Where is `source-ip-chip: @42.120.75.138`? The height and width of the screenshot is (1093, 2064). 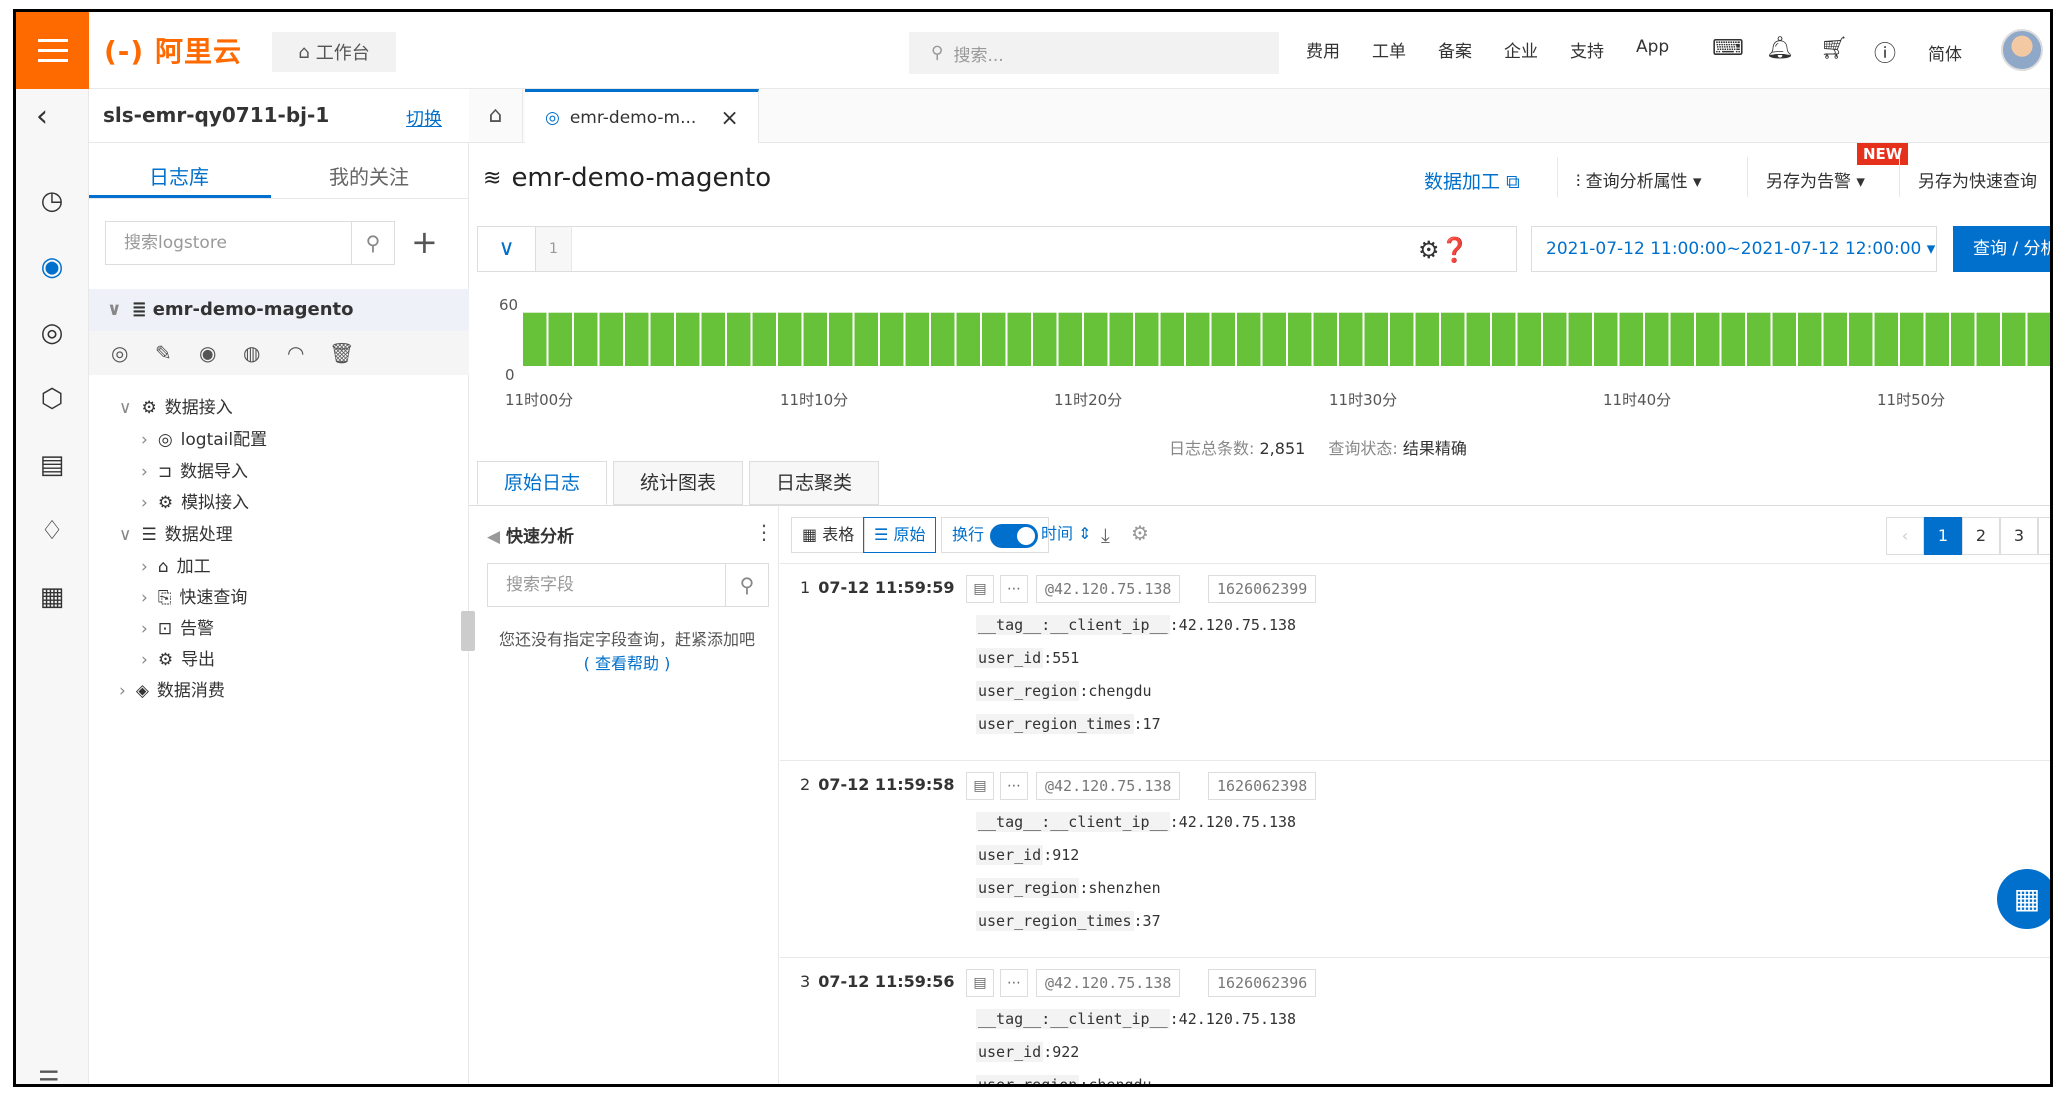 source-ip-chip: @42.120.75.138 is located at coordinates (1108, 786).